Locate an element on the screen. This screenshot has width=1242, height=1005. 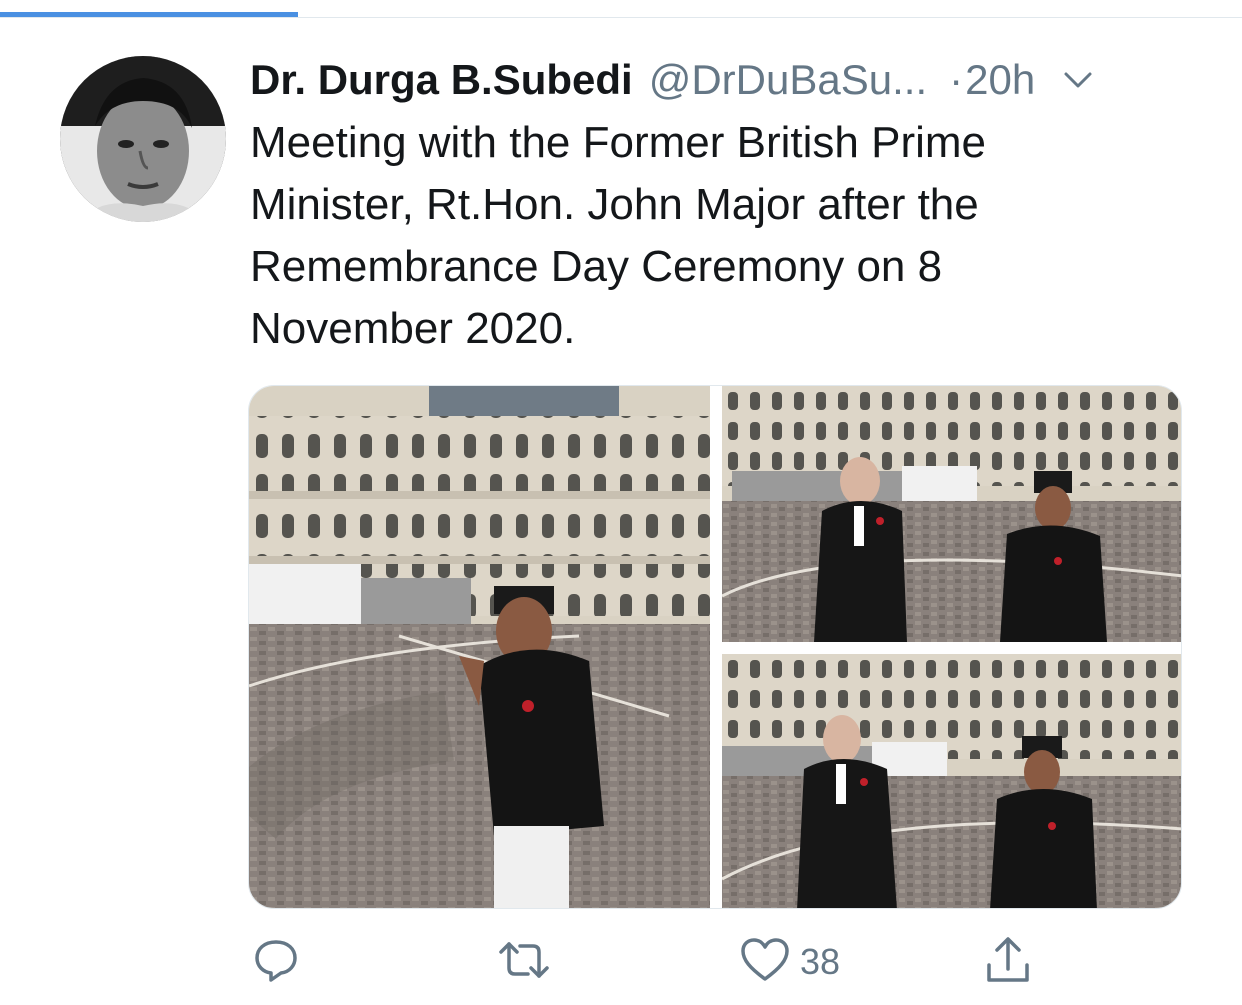
like-button: 38 is located at coordinates (790, 962).